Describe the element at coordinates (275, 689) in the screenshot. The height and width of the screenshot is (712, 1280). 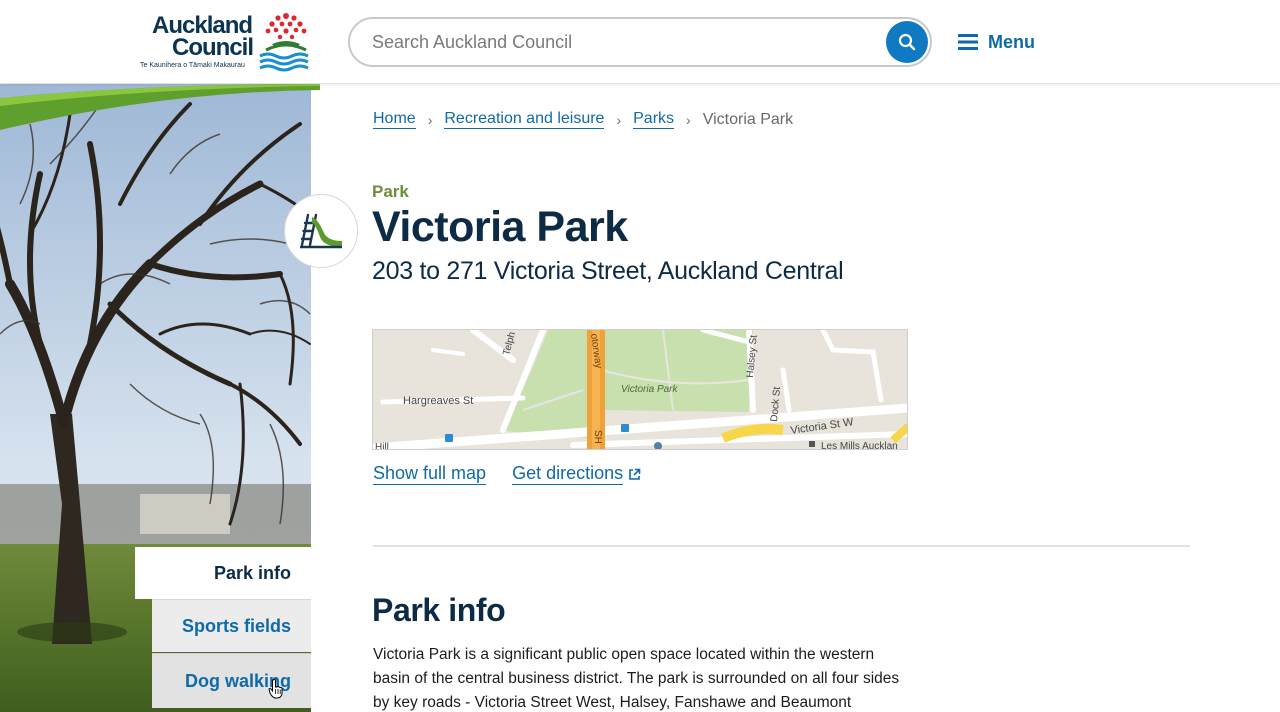
I see `hand-cursor-icon` at that location.